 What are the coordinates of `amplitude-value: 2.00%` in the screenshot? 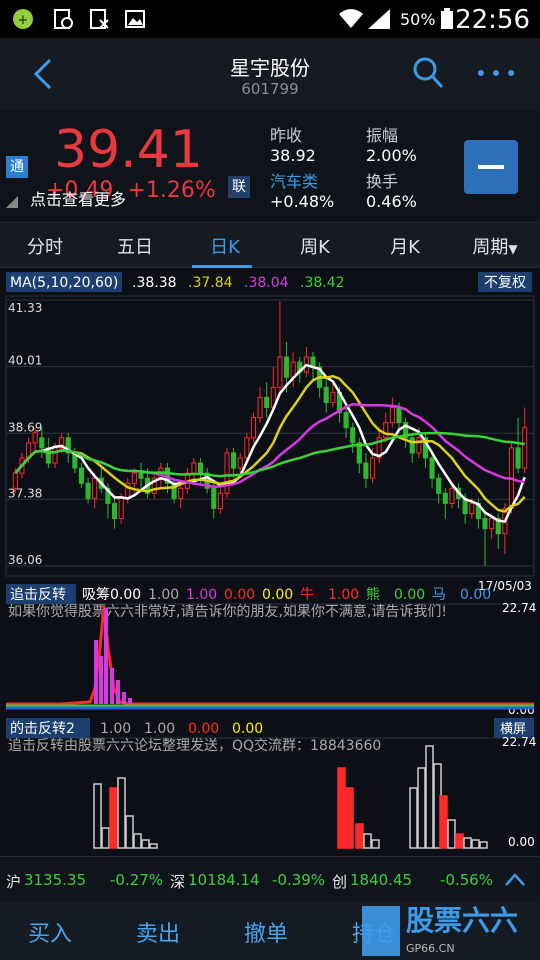 It's located at (391, 155).